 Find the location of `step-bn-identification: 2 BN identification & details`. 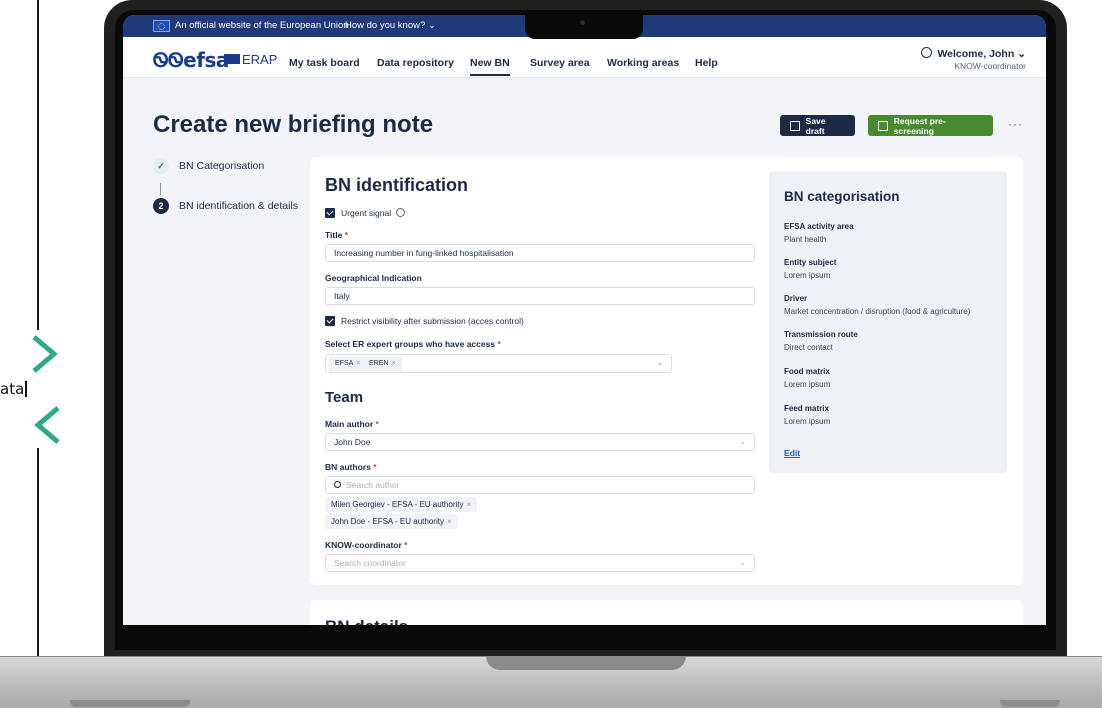

step-bn-identification: 2 BN identification & details is located at coordinates (225, 206).